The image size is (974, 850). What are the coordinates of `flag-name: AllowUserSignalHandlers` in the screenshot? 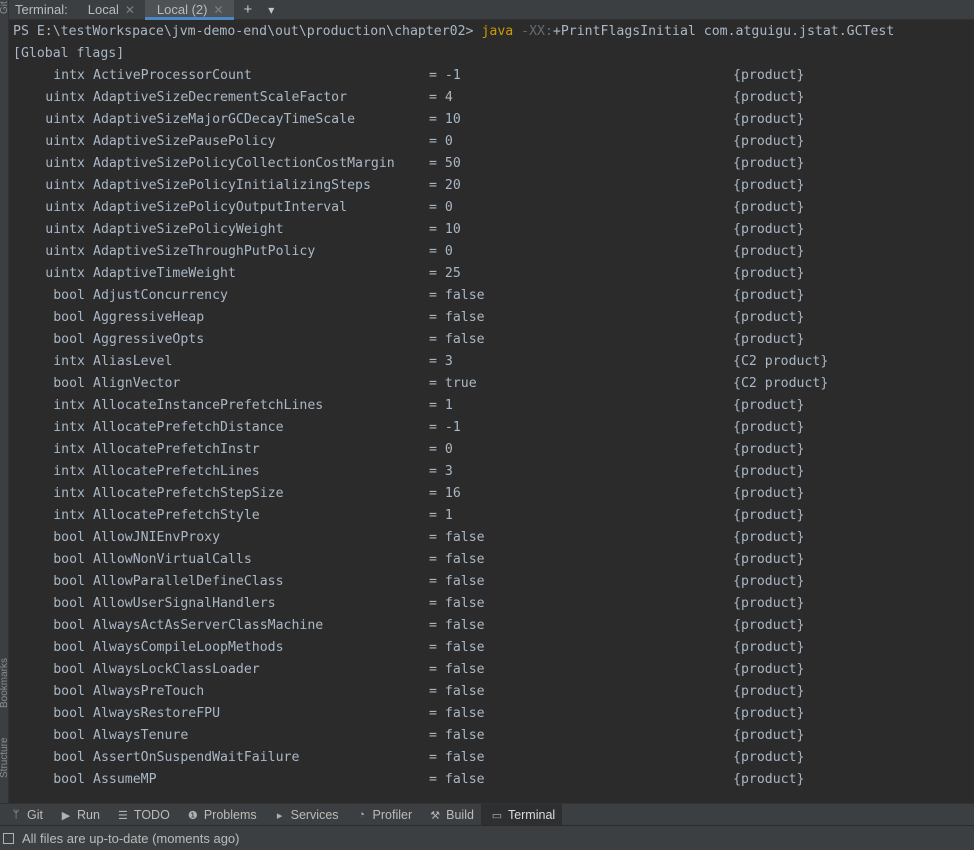 It's located at (184, 603).